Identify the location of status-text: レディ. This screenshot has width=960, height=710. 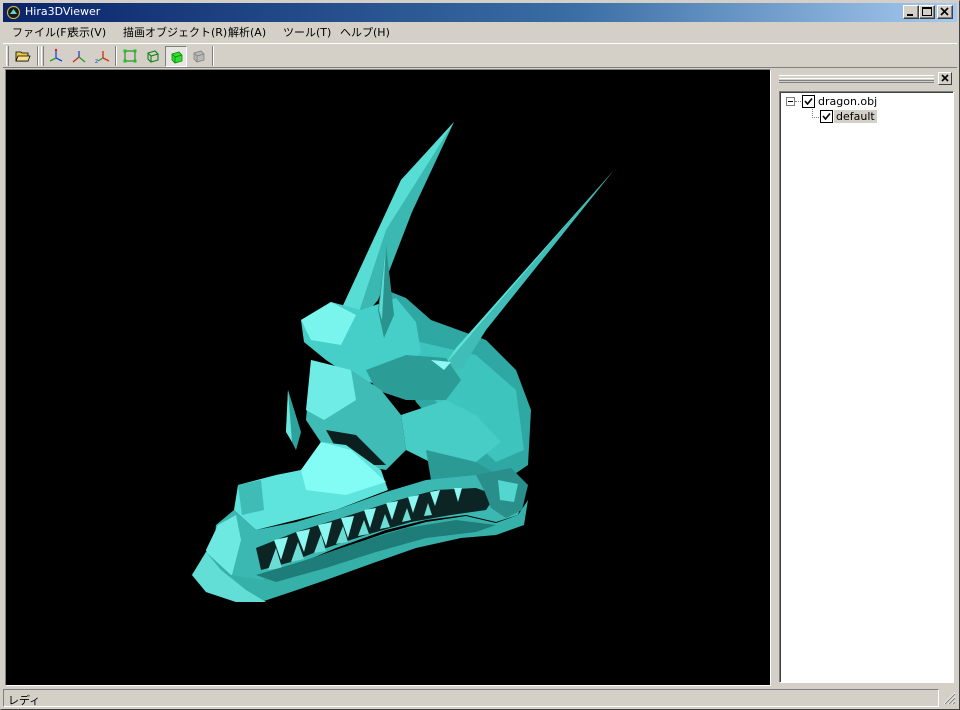
(24, 700).